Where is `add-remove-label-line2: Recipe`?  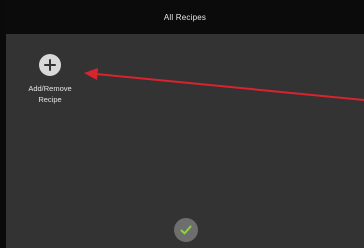
add-remove-label-line2: Recipe is located at coordinates (50, 99).